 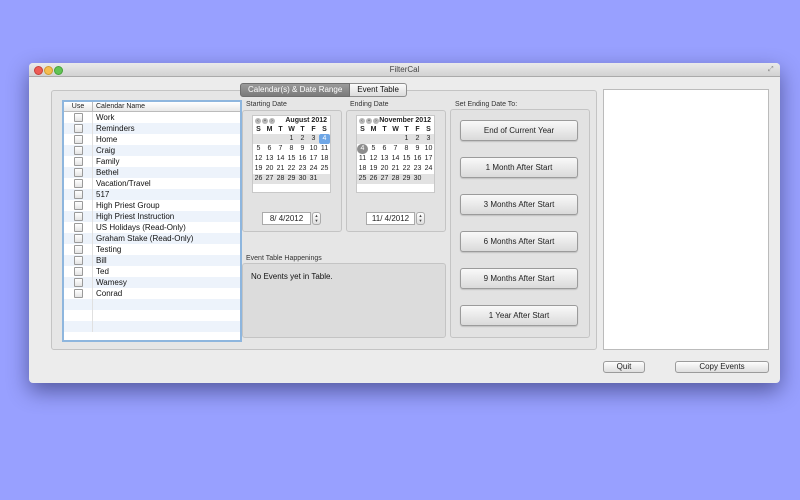 What do you see at coordinates (722, 367) in the screenshot?
I see `copy-events-button: Copy Events` at bounding box center [722, 367].